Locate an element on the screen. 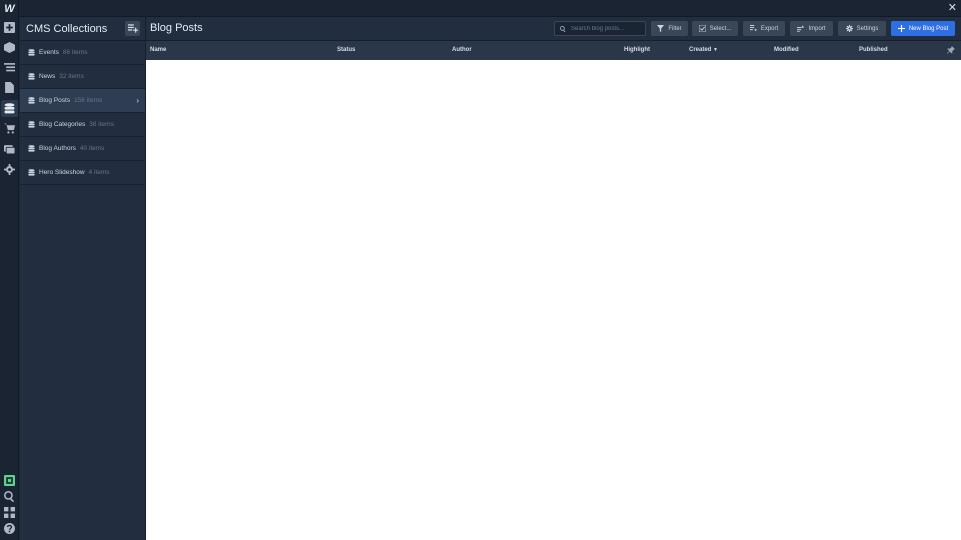 This screenshot has width=961, height=540. collection-item-news: News 32 items is located at coordinates (82, 77).